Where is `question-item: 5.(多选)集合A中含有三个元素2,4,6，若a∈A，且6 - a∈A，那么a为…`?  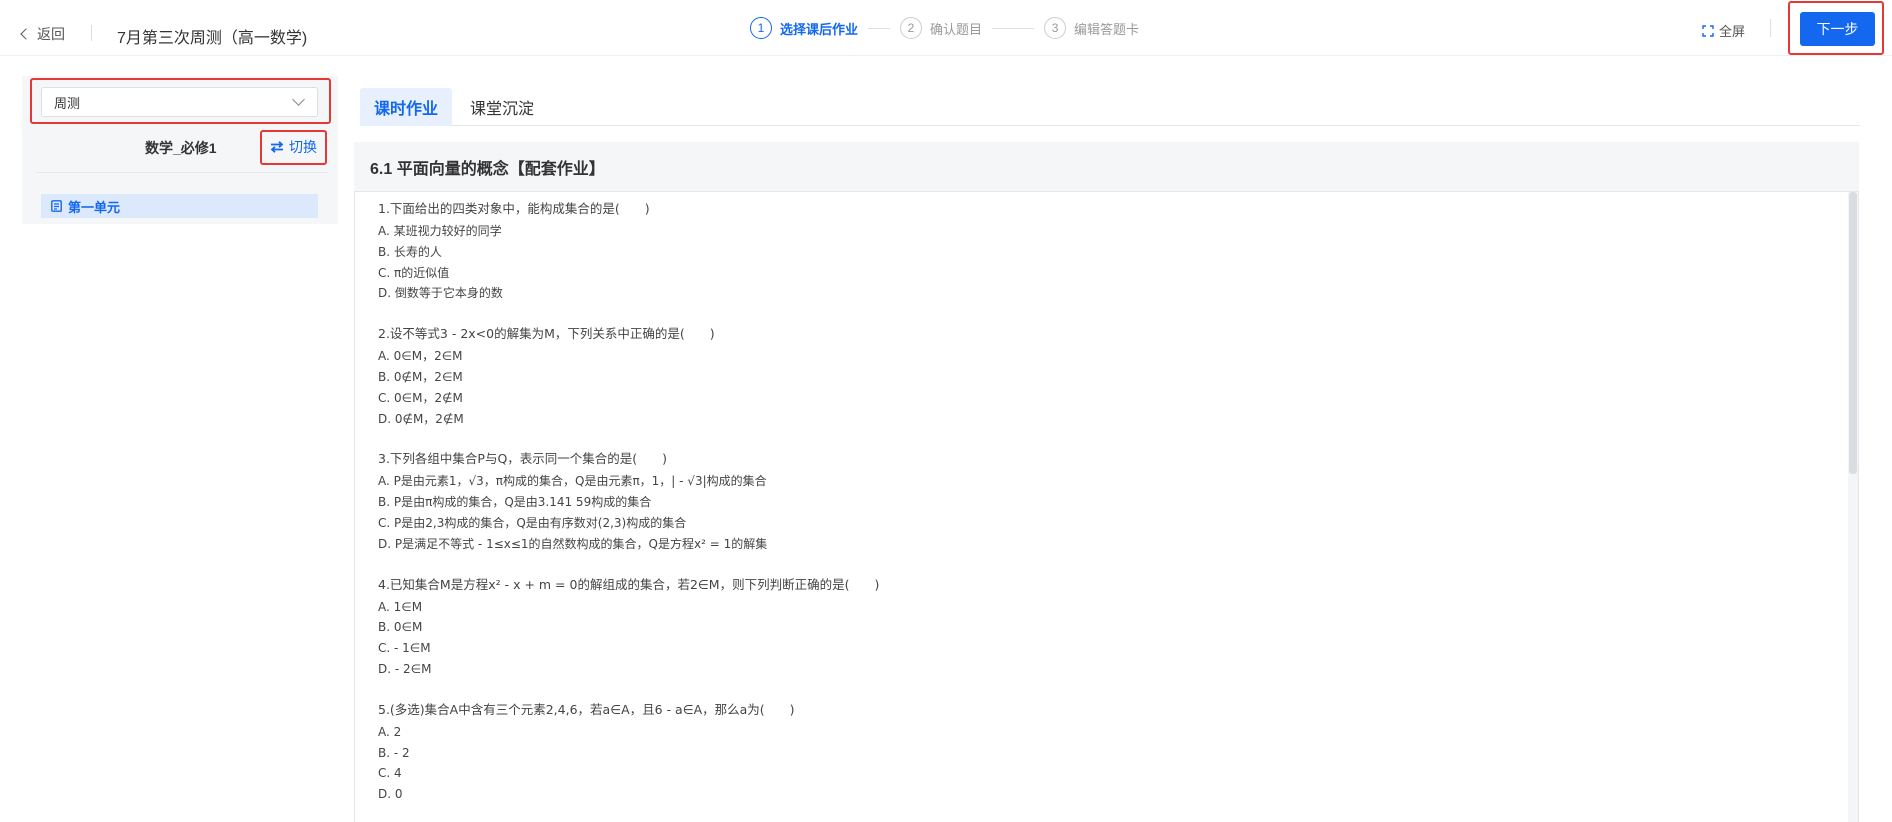
question-item: 5.(多选)集合A中含有三个元素2,4,6，若a∈A，且6 - a∈A，那么a为… is located at coordinates (628, 751).